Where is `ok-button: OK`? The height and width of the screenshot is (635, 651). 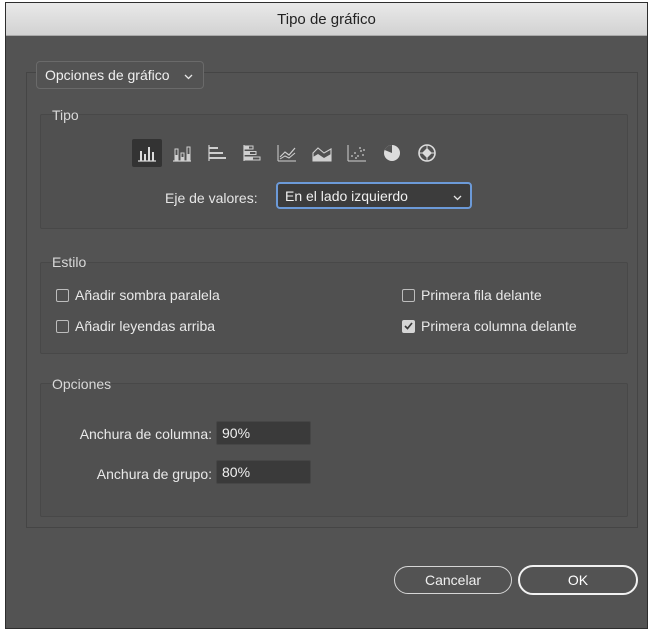
ok-button: OK is located at coordinates (578, 580).